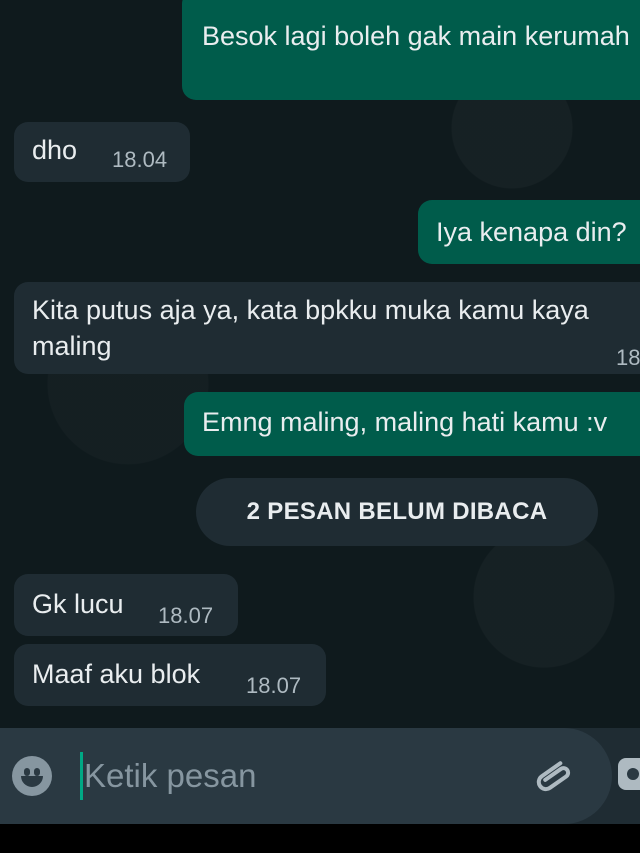 This screenshot has height=853, width=640. What do you see at coordinates (531, 232) in the screenshot?
I see `message-text: Iya kenapa din?` at bounding box center [531, 232].